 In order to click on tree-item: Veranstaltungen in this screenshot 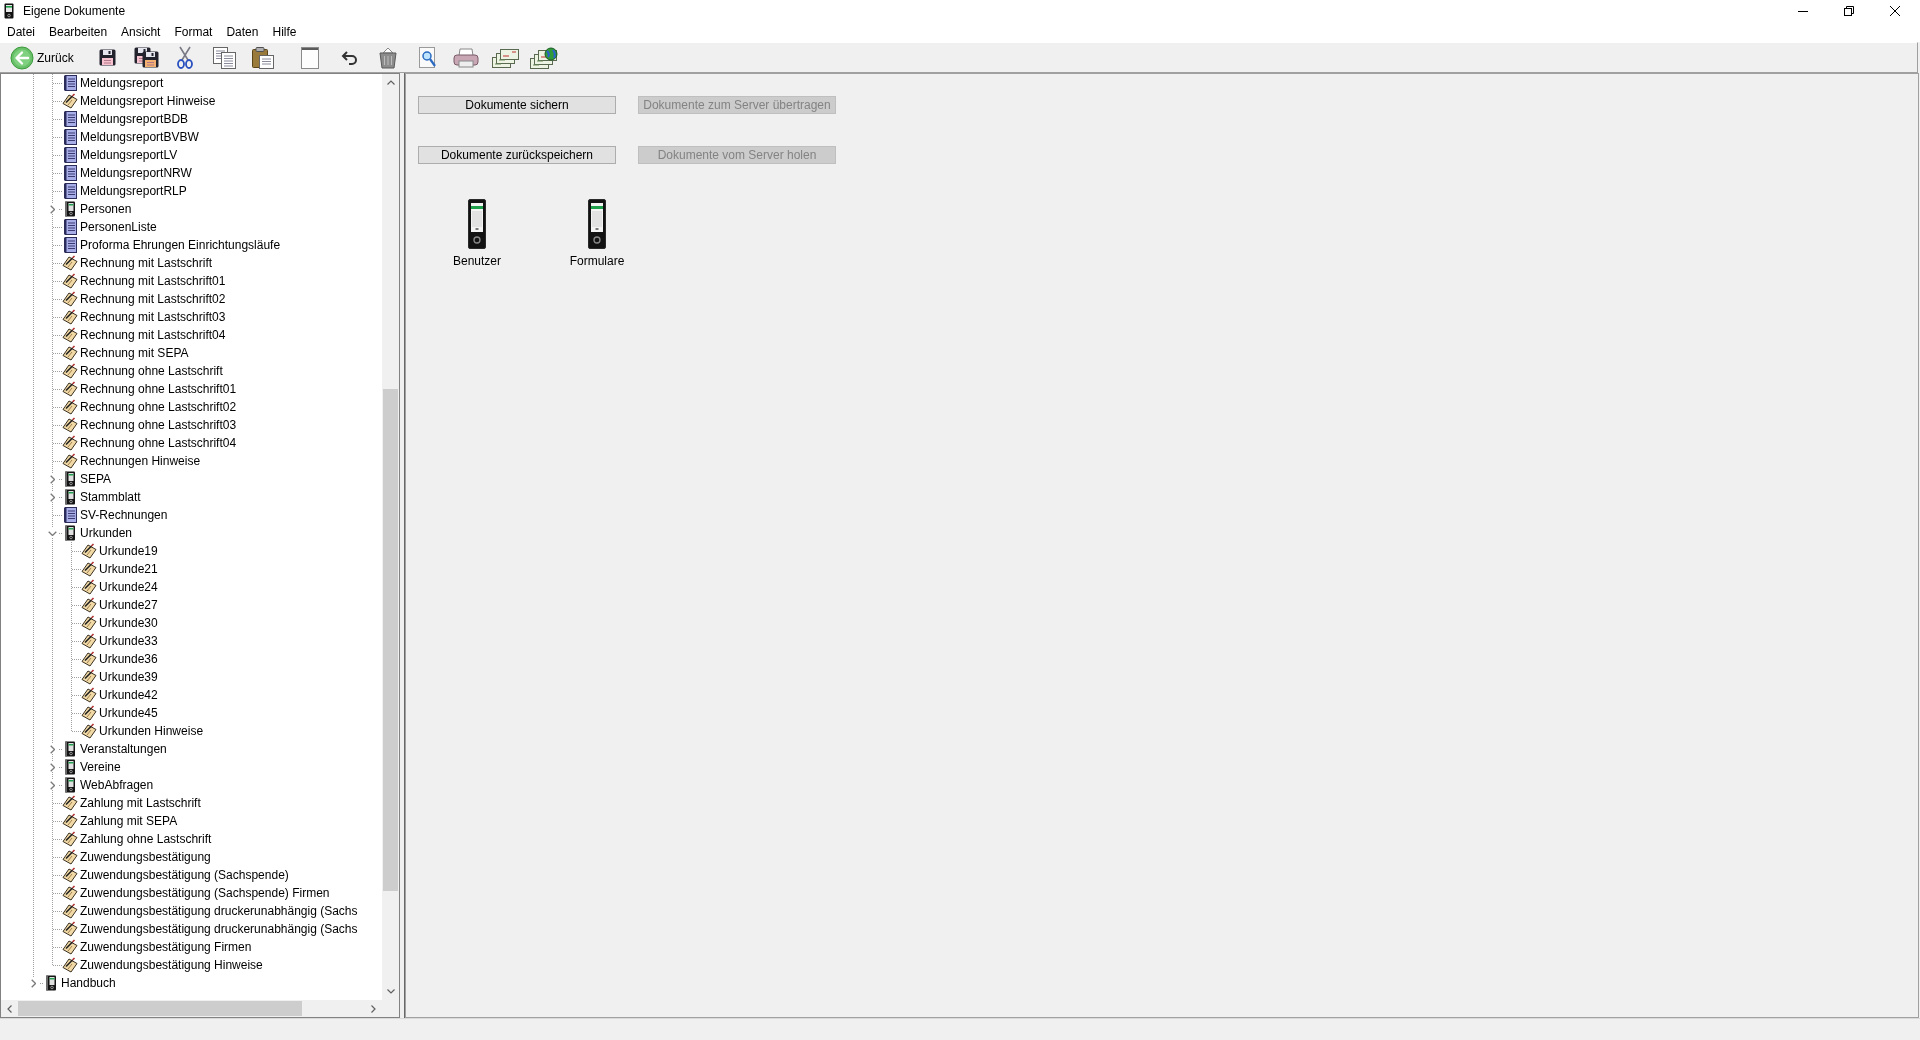, I will do `click(123, 749)`.